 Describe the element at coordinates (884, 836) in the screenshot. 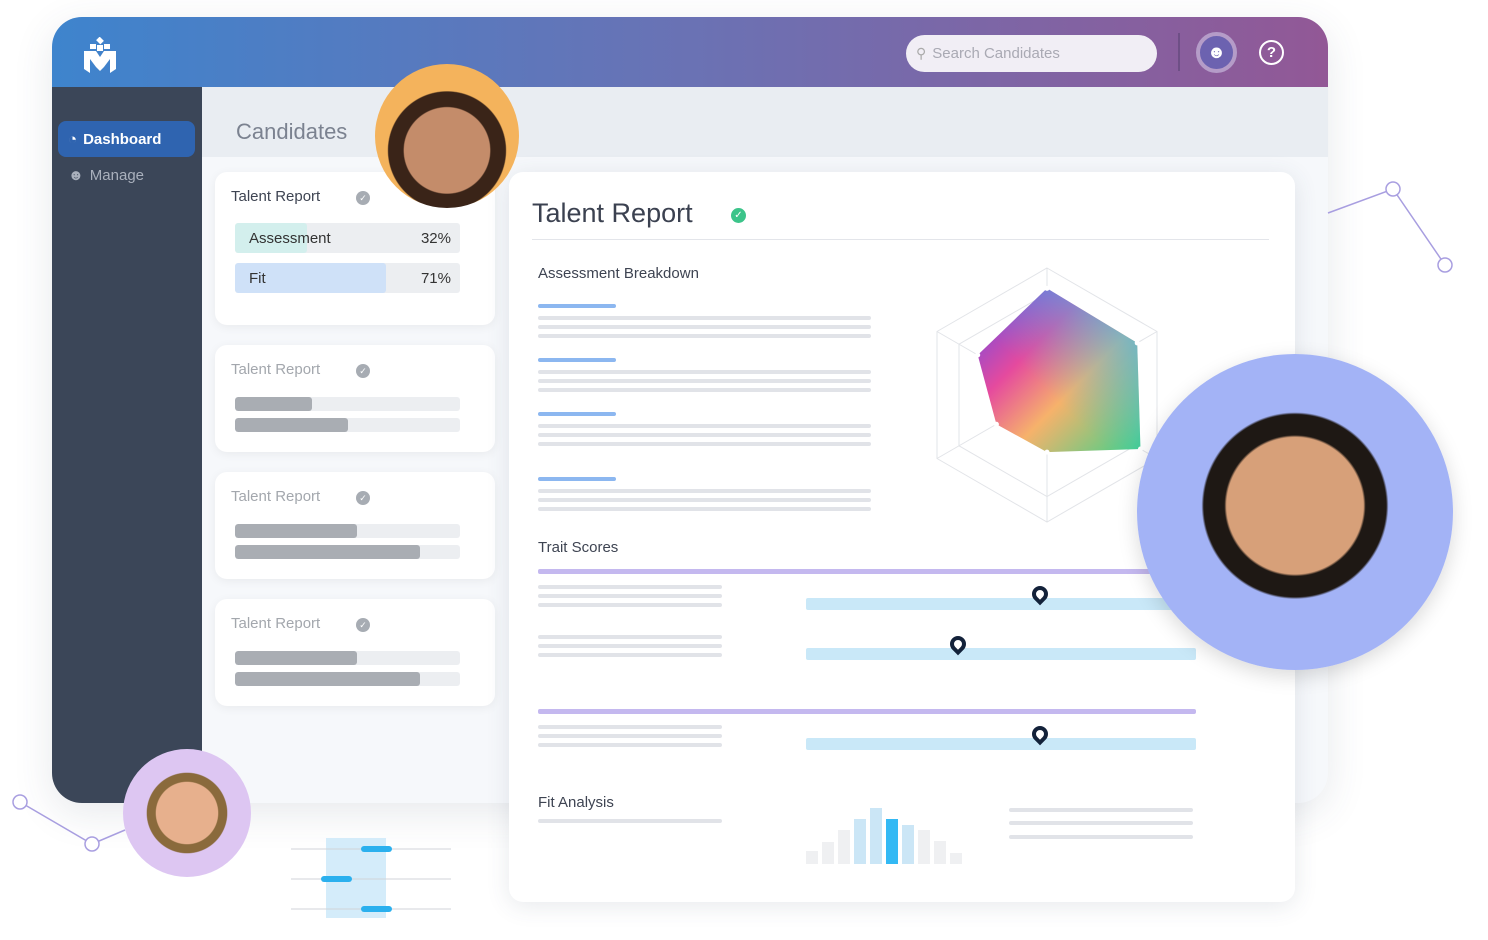

I see `fit-histogram` at that location.